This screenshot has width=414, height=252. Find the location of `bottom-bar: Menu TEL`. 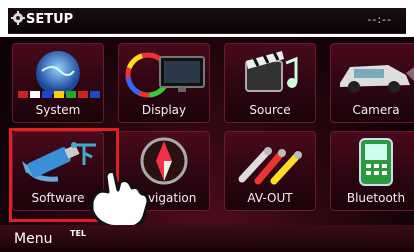

bottom-bar: Menu TEL is located at coordinates (207, 238).